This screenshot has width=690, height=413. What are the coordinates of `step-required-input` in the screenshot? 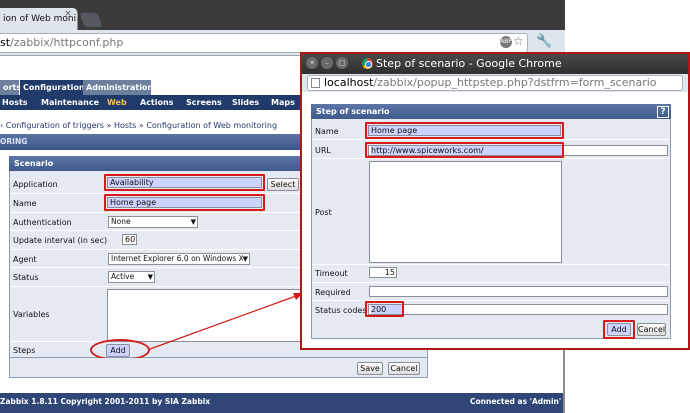 It's located at (518, 291).